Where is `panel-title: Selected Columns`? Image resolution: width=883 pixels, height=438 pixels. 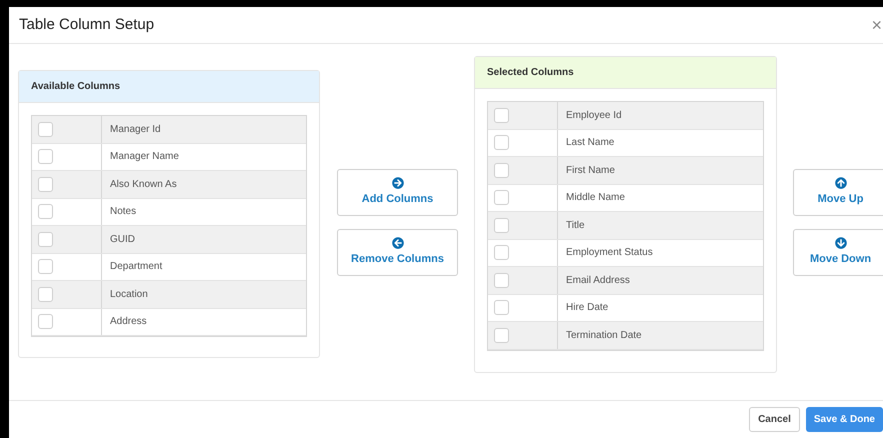 panel-title: Selected Columns is located at coordinates (530, 73).